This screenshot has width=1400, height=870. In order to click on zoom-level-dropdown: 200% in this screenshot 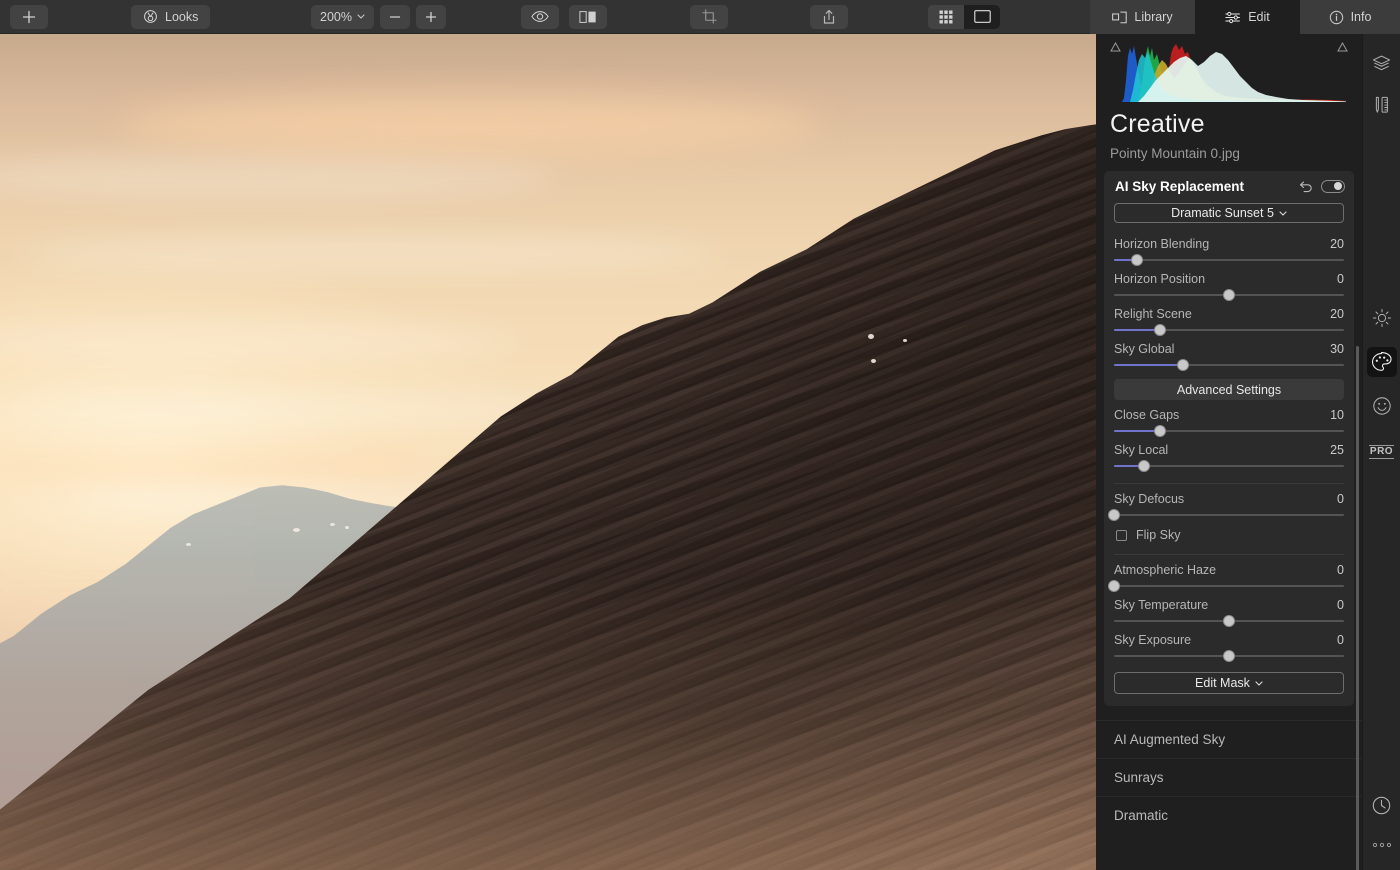, I will do `click(342, 16)`.